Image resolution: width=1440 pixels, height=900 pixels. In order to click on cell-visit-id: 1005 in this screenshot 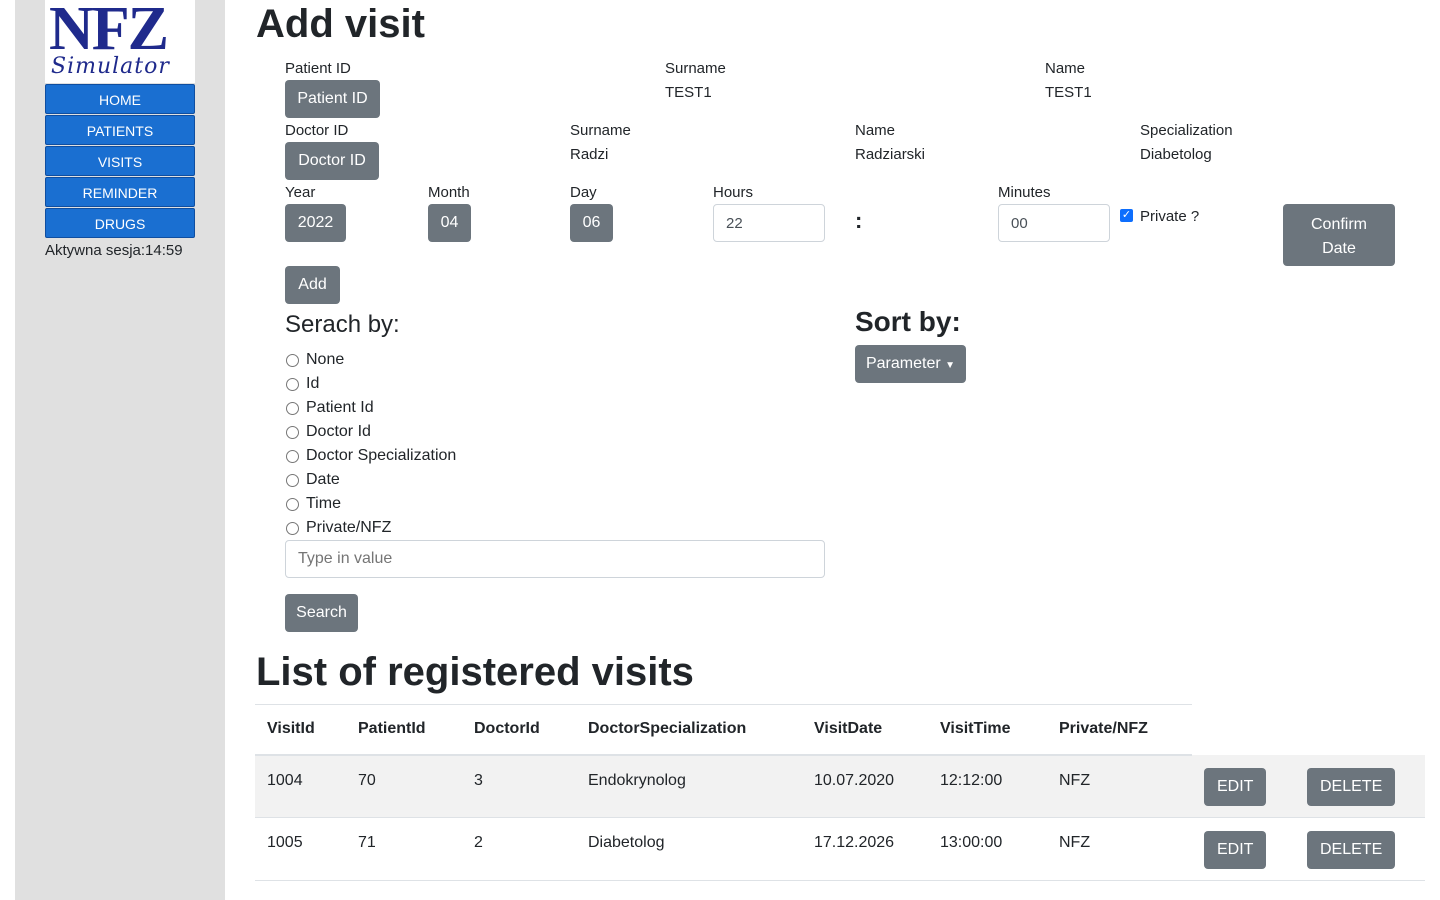, I will do `click(300, 849)`.